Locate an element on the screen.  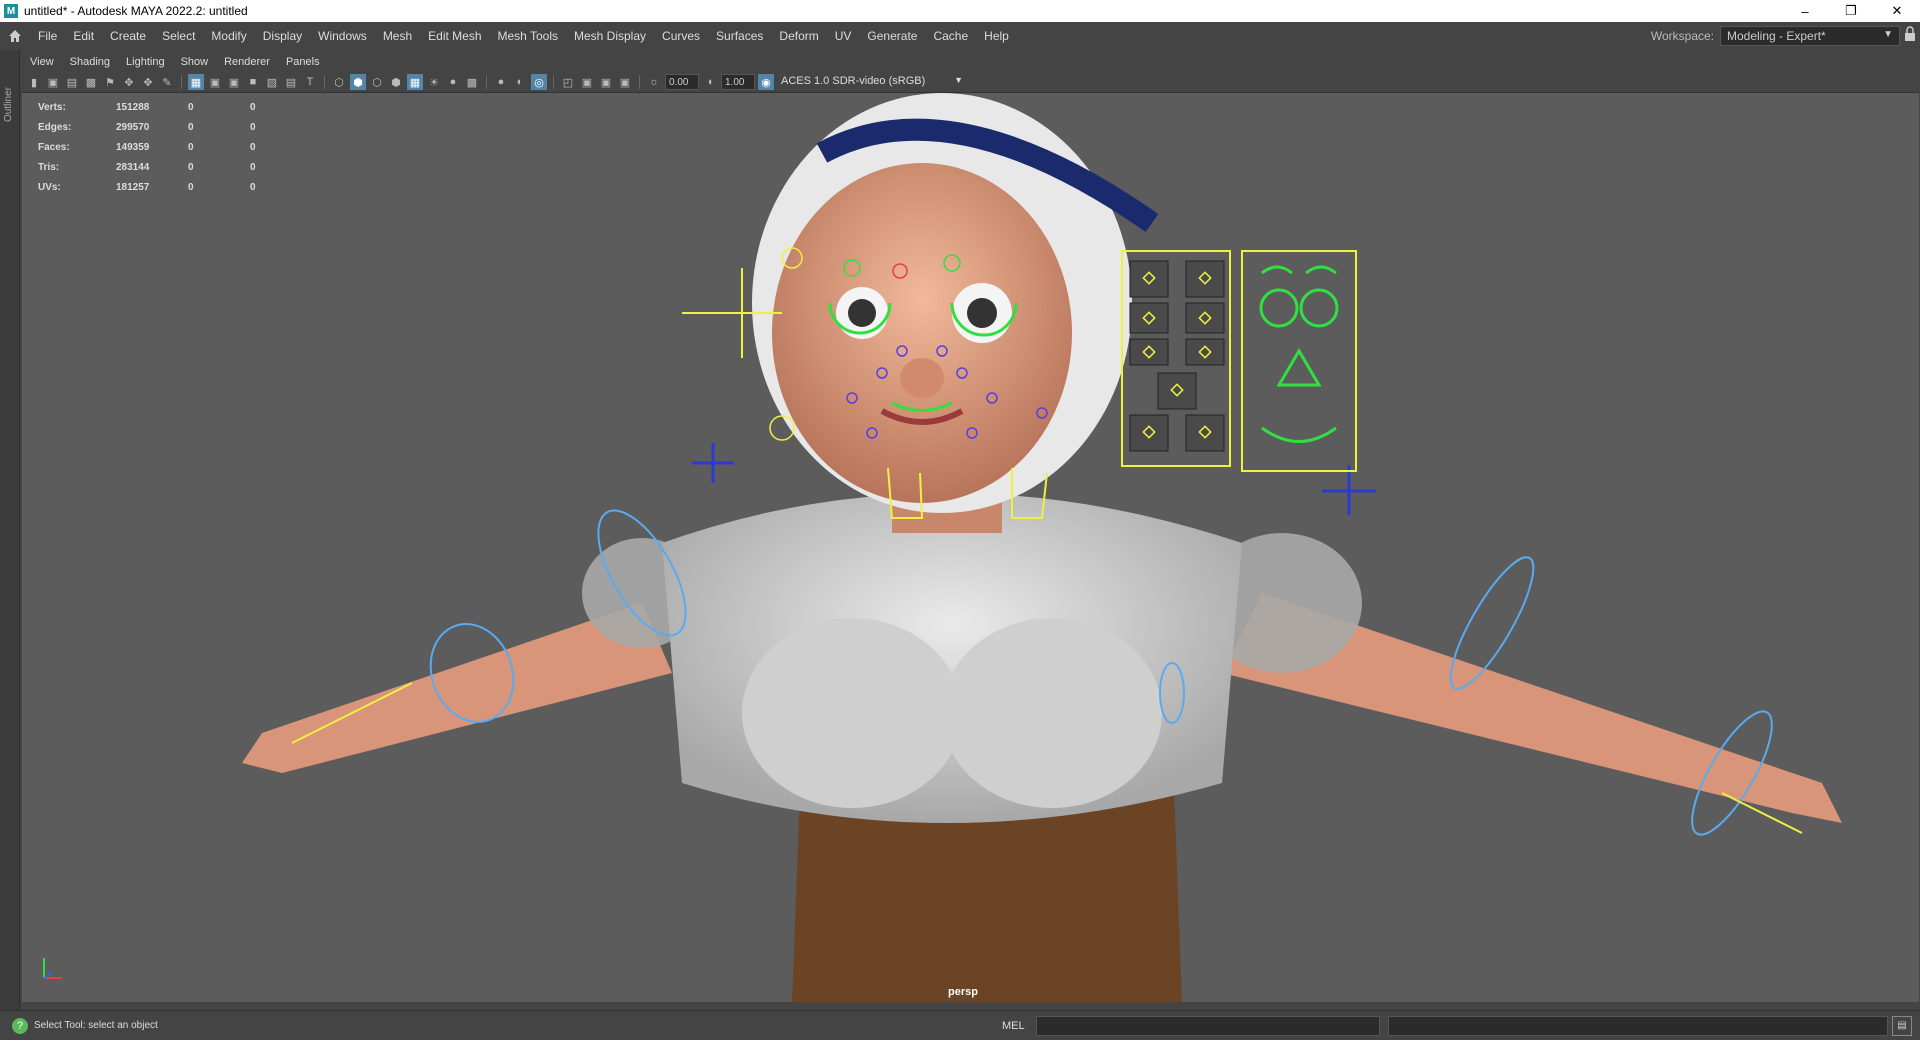
lights-icon: ☀ is located at coordinates (434, 82).